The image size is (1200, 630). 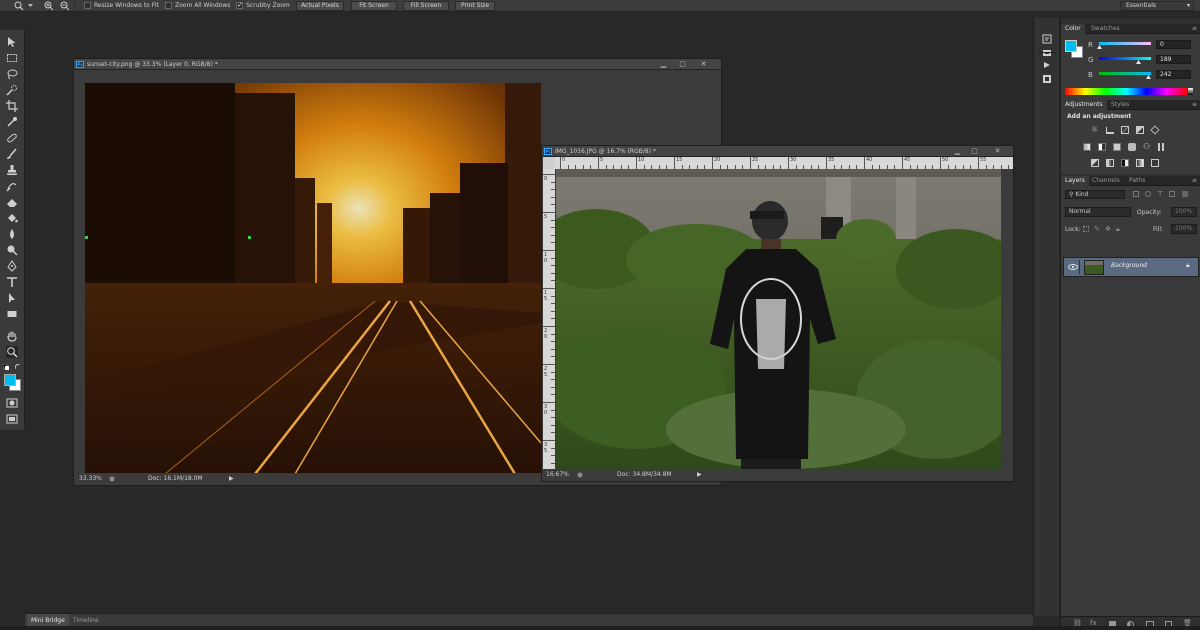 I want to click on path-selection-tool-icon, so click(x=12, y=298).